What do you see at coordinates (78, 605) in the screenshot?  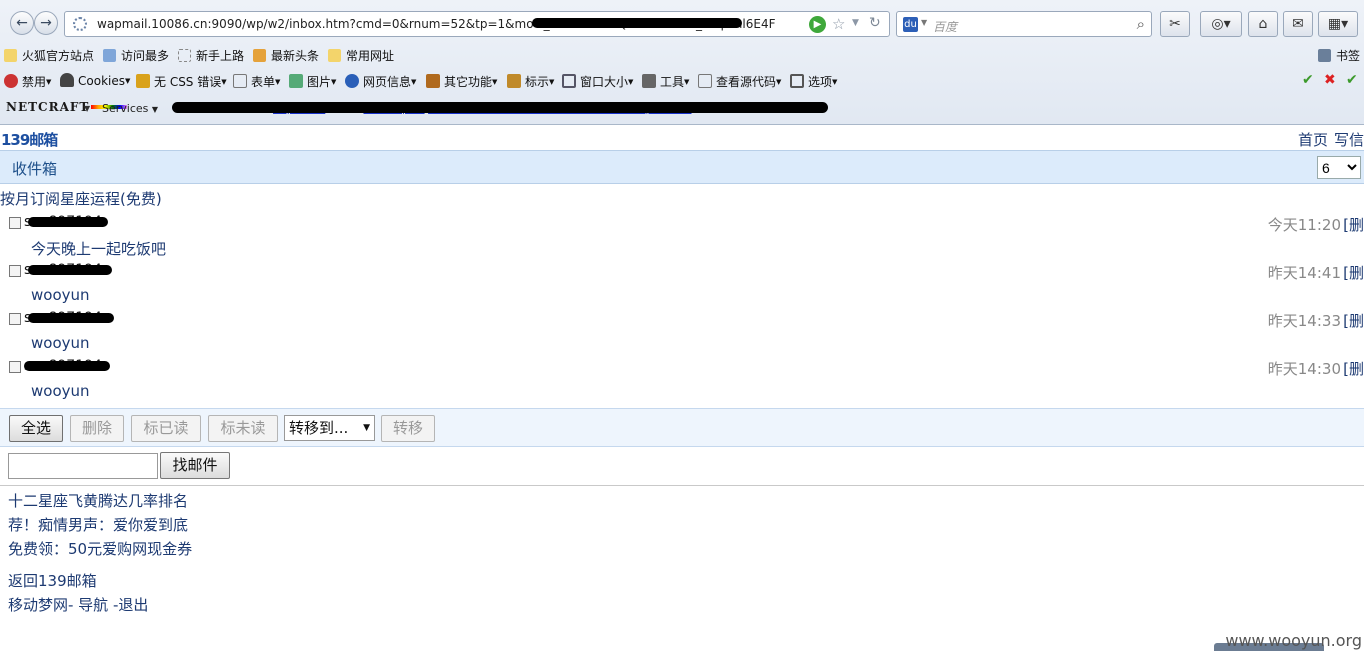 I see `portal-nav-exit-links: 移动梦网- 导航 -退出` at bounding box center [78, 605].